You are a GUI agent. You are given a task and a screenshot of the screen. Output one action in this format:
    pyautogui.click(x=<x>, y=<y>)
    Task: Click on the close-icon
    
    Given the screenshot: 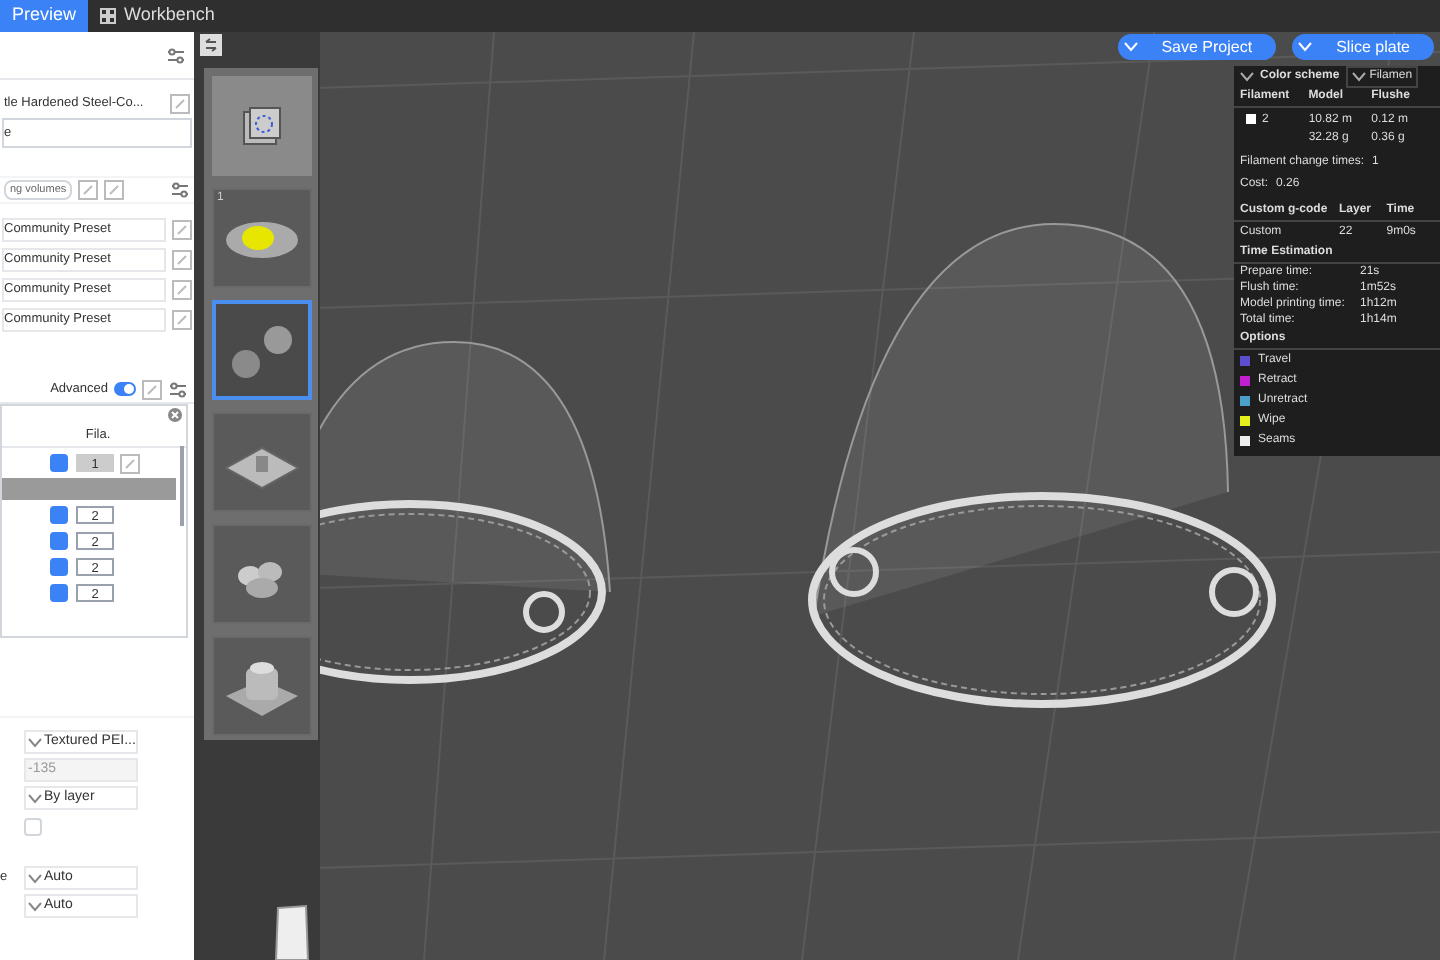 What is the action you would take?
    pyautogui.click(x=175, y=415)
    